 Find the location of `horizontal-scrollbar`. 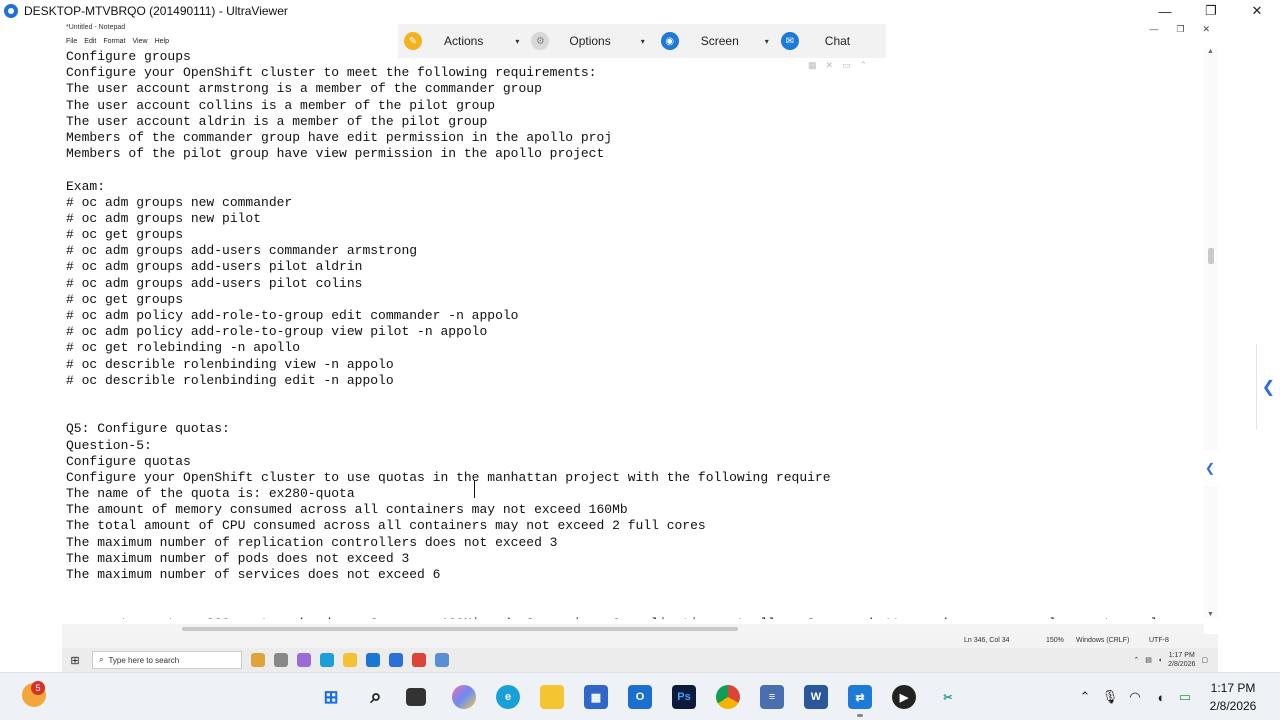

horizontal-scrollbar is located at coordinates (633, 629).